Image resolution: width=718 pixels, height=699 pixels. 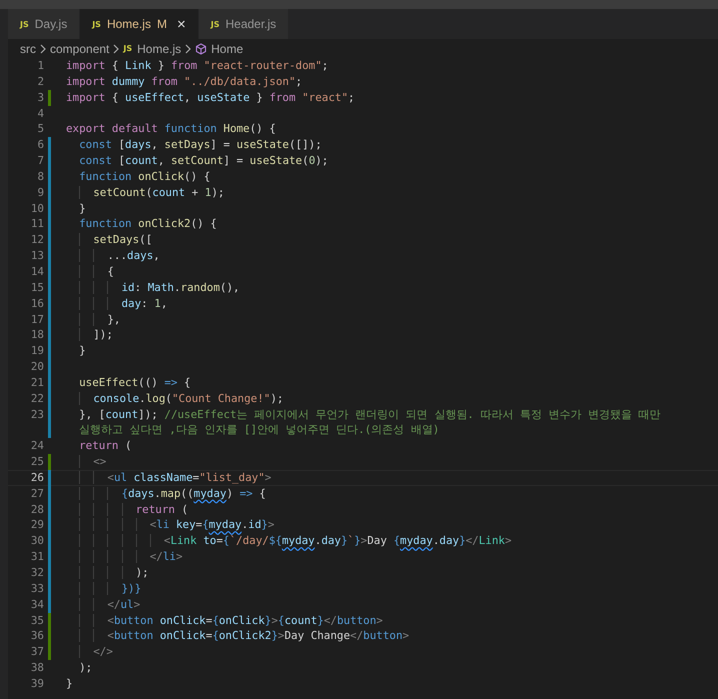 I want to click on line-number: 26, so click(x=37, y=478).